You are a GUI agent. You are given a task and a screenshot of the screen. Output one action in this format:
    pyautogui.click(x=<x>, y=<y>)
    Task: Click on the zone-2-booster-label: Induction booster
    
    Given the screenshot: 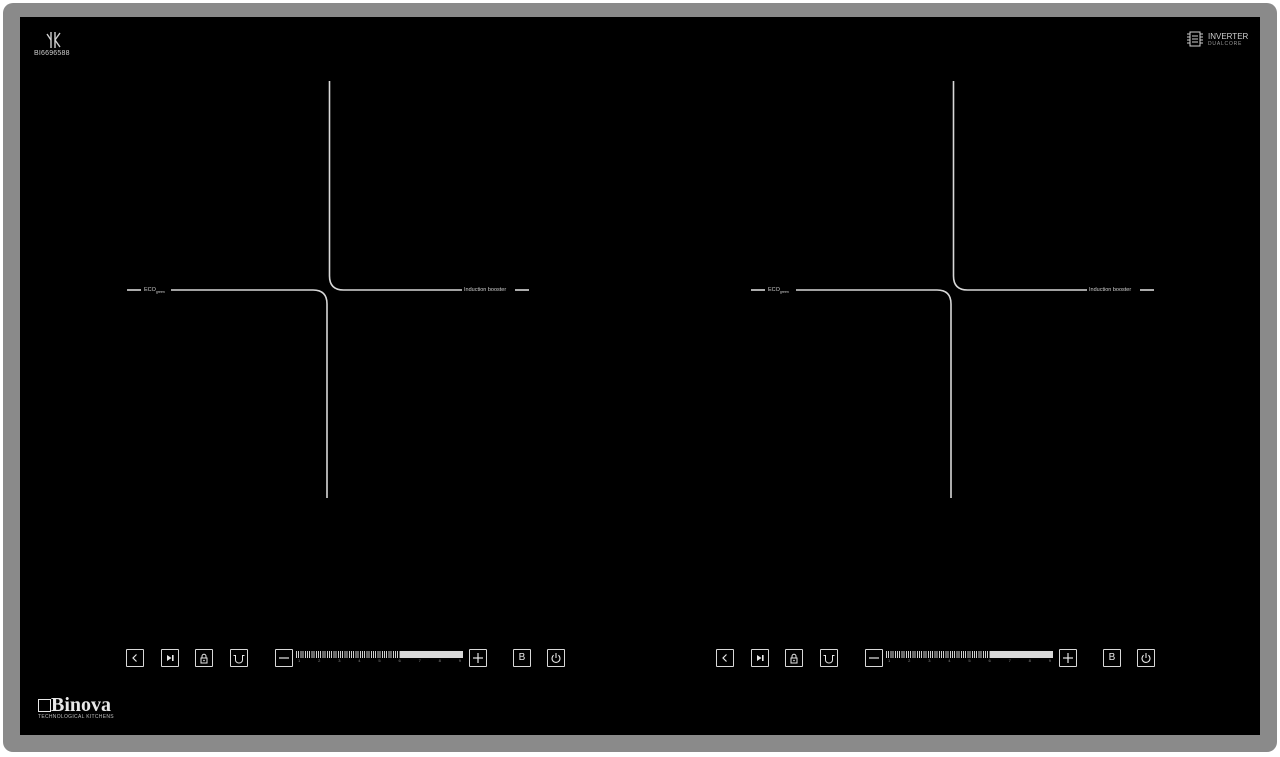 What is the action you would take?
    pyautogui.click(x=1110, y=290)
    